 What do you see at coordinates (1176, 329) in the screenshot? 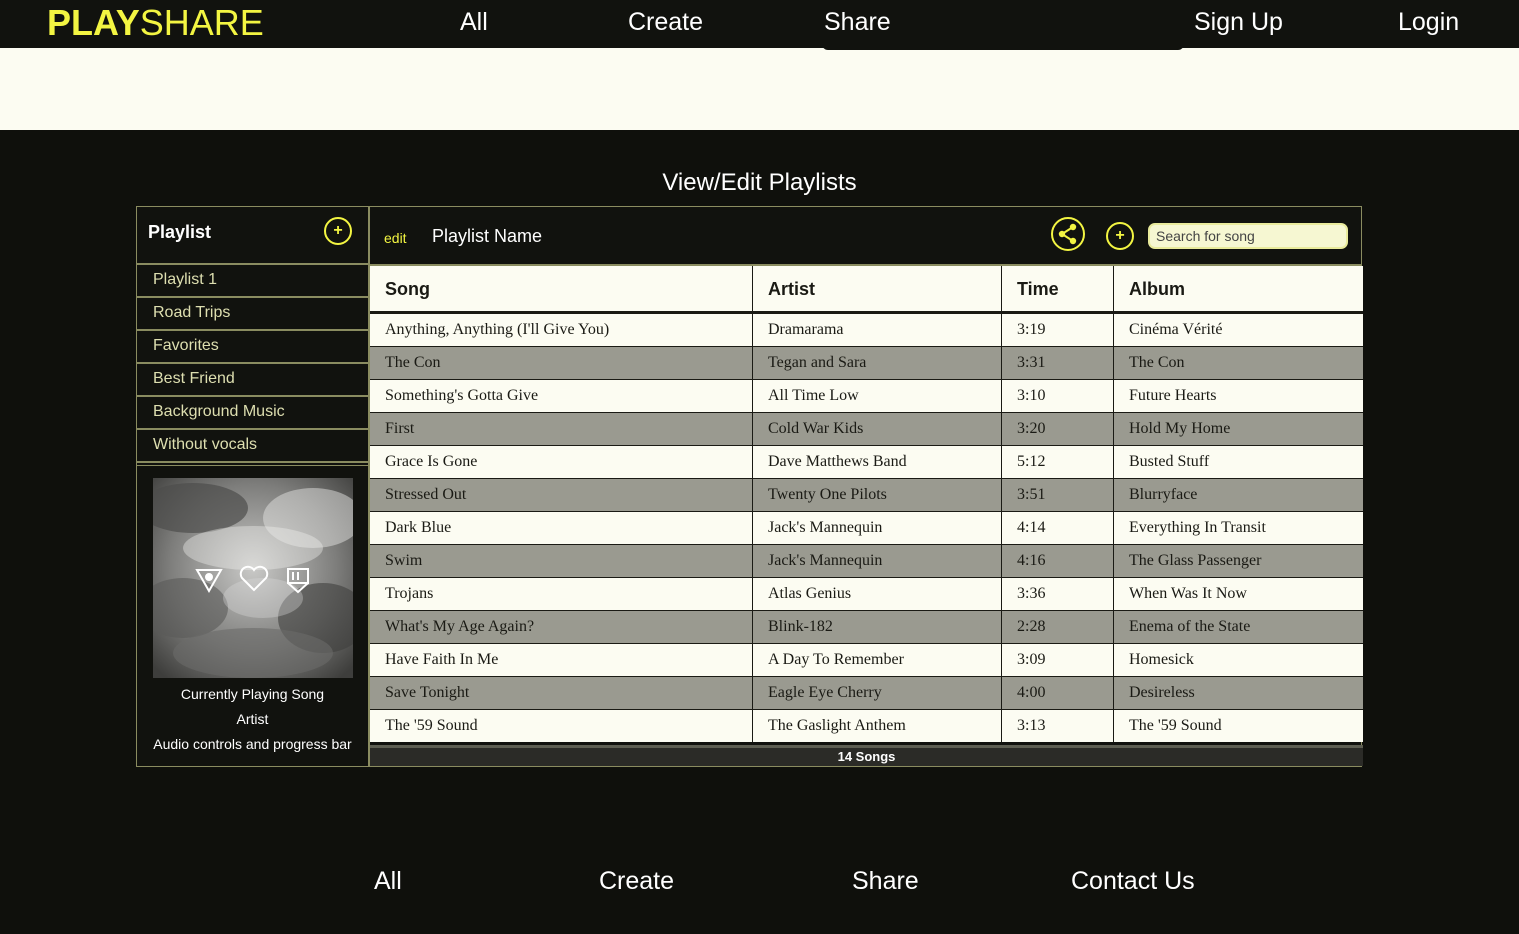
I see `album-cell: Cinéma Vérité` at bounding box center [1176, 329].